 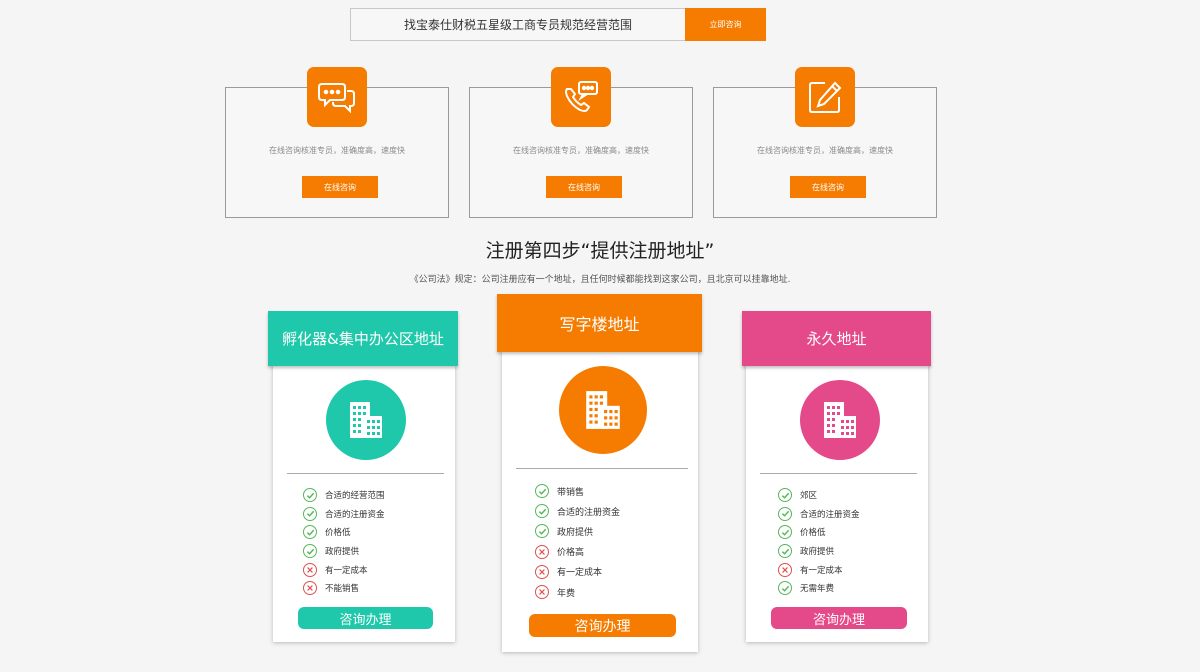 What do you see at coordinates (825, 97) in the screenshot?
I see `edit-pencil-icon` at bounding box center [825, 97].